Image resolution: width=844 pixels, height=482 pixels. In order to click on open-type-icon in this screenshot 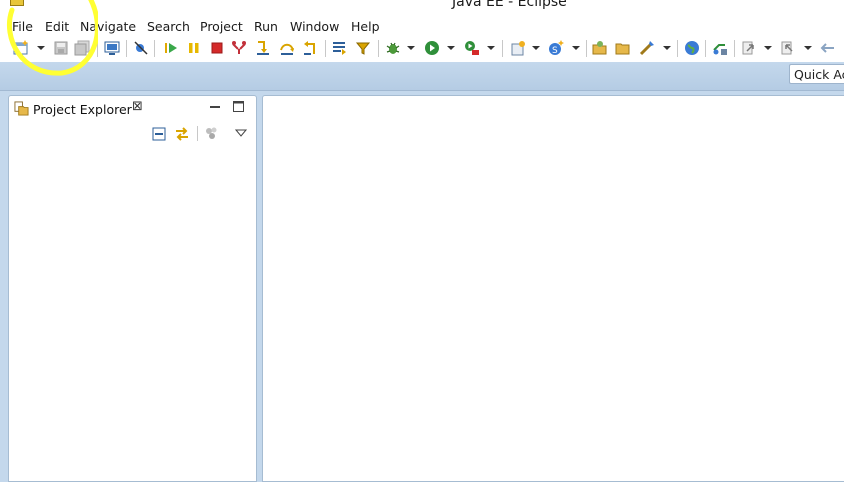, I will do `click(600, 48)`.